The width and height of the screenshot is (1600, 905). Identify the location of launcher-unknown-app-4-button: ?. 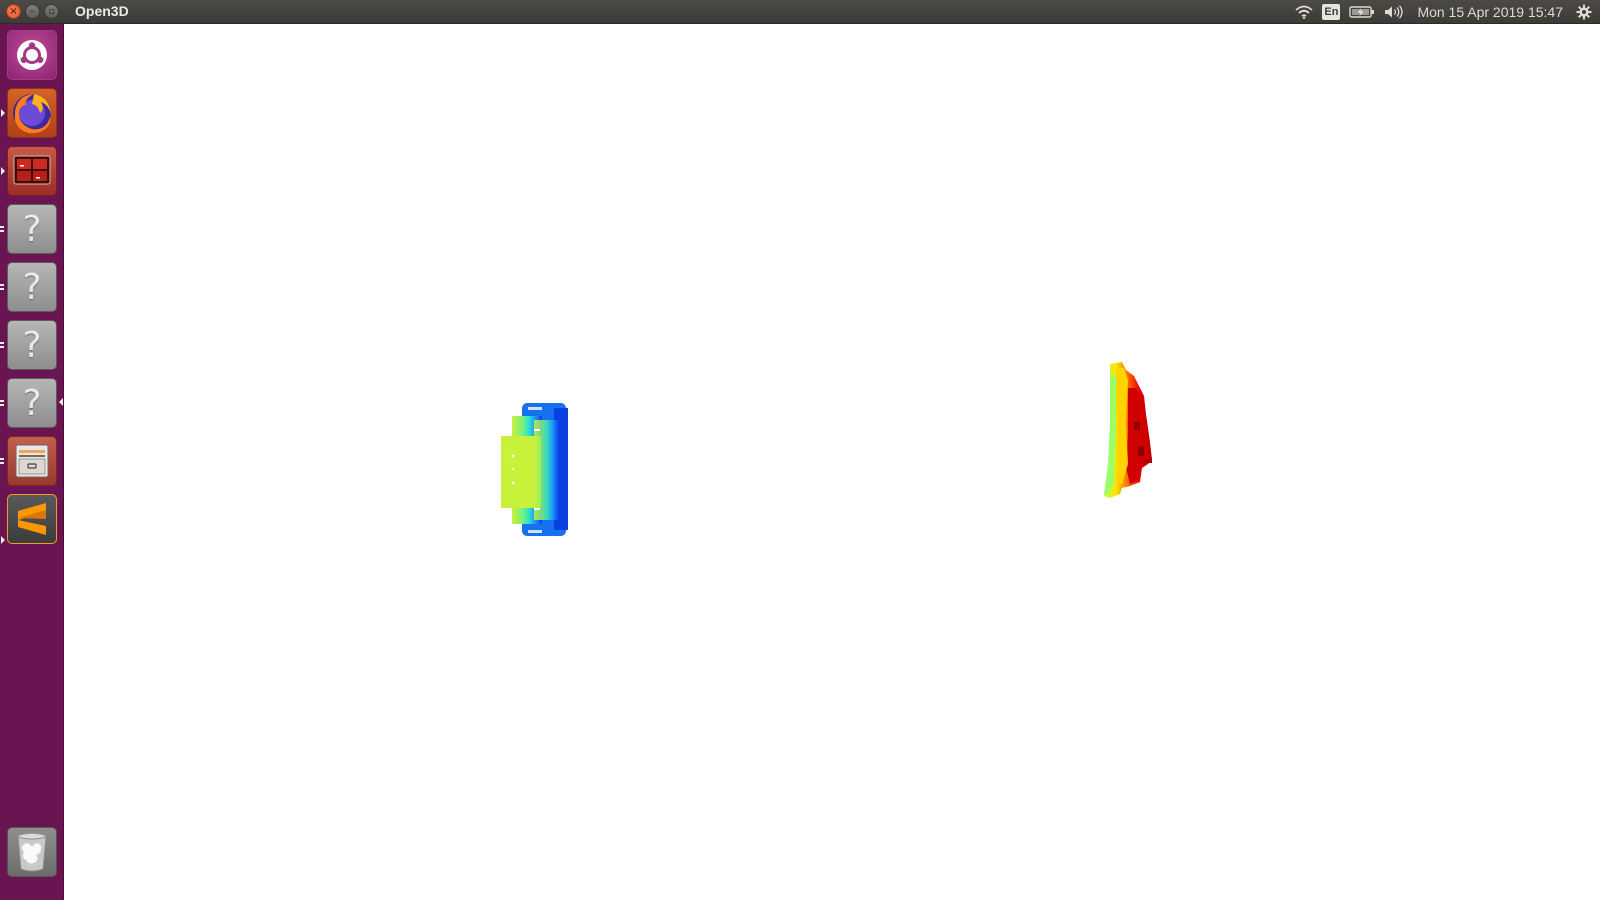
(32, 403).